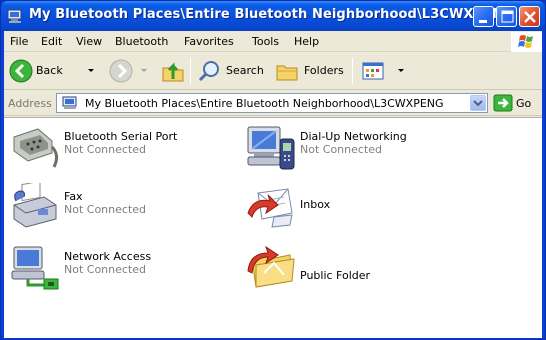  What do you see at coordinates (271, 266) in the screenshot?
I see `public-folder-icon` at bounding box center [271, 266].